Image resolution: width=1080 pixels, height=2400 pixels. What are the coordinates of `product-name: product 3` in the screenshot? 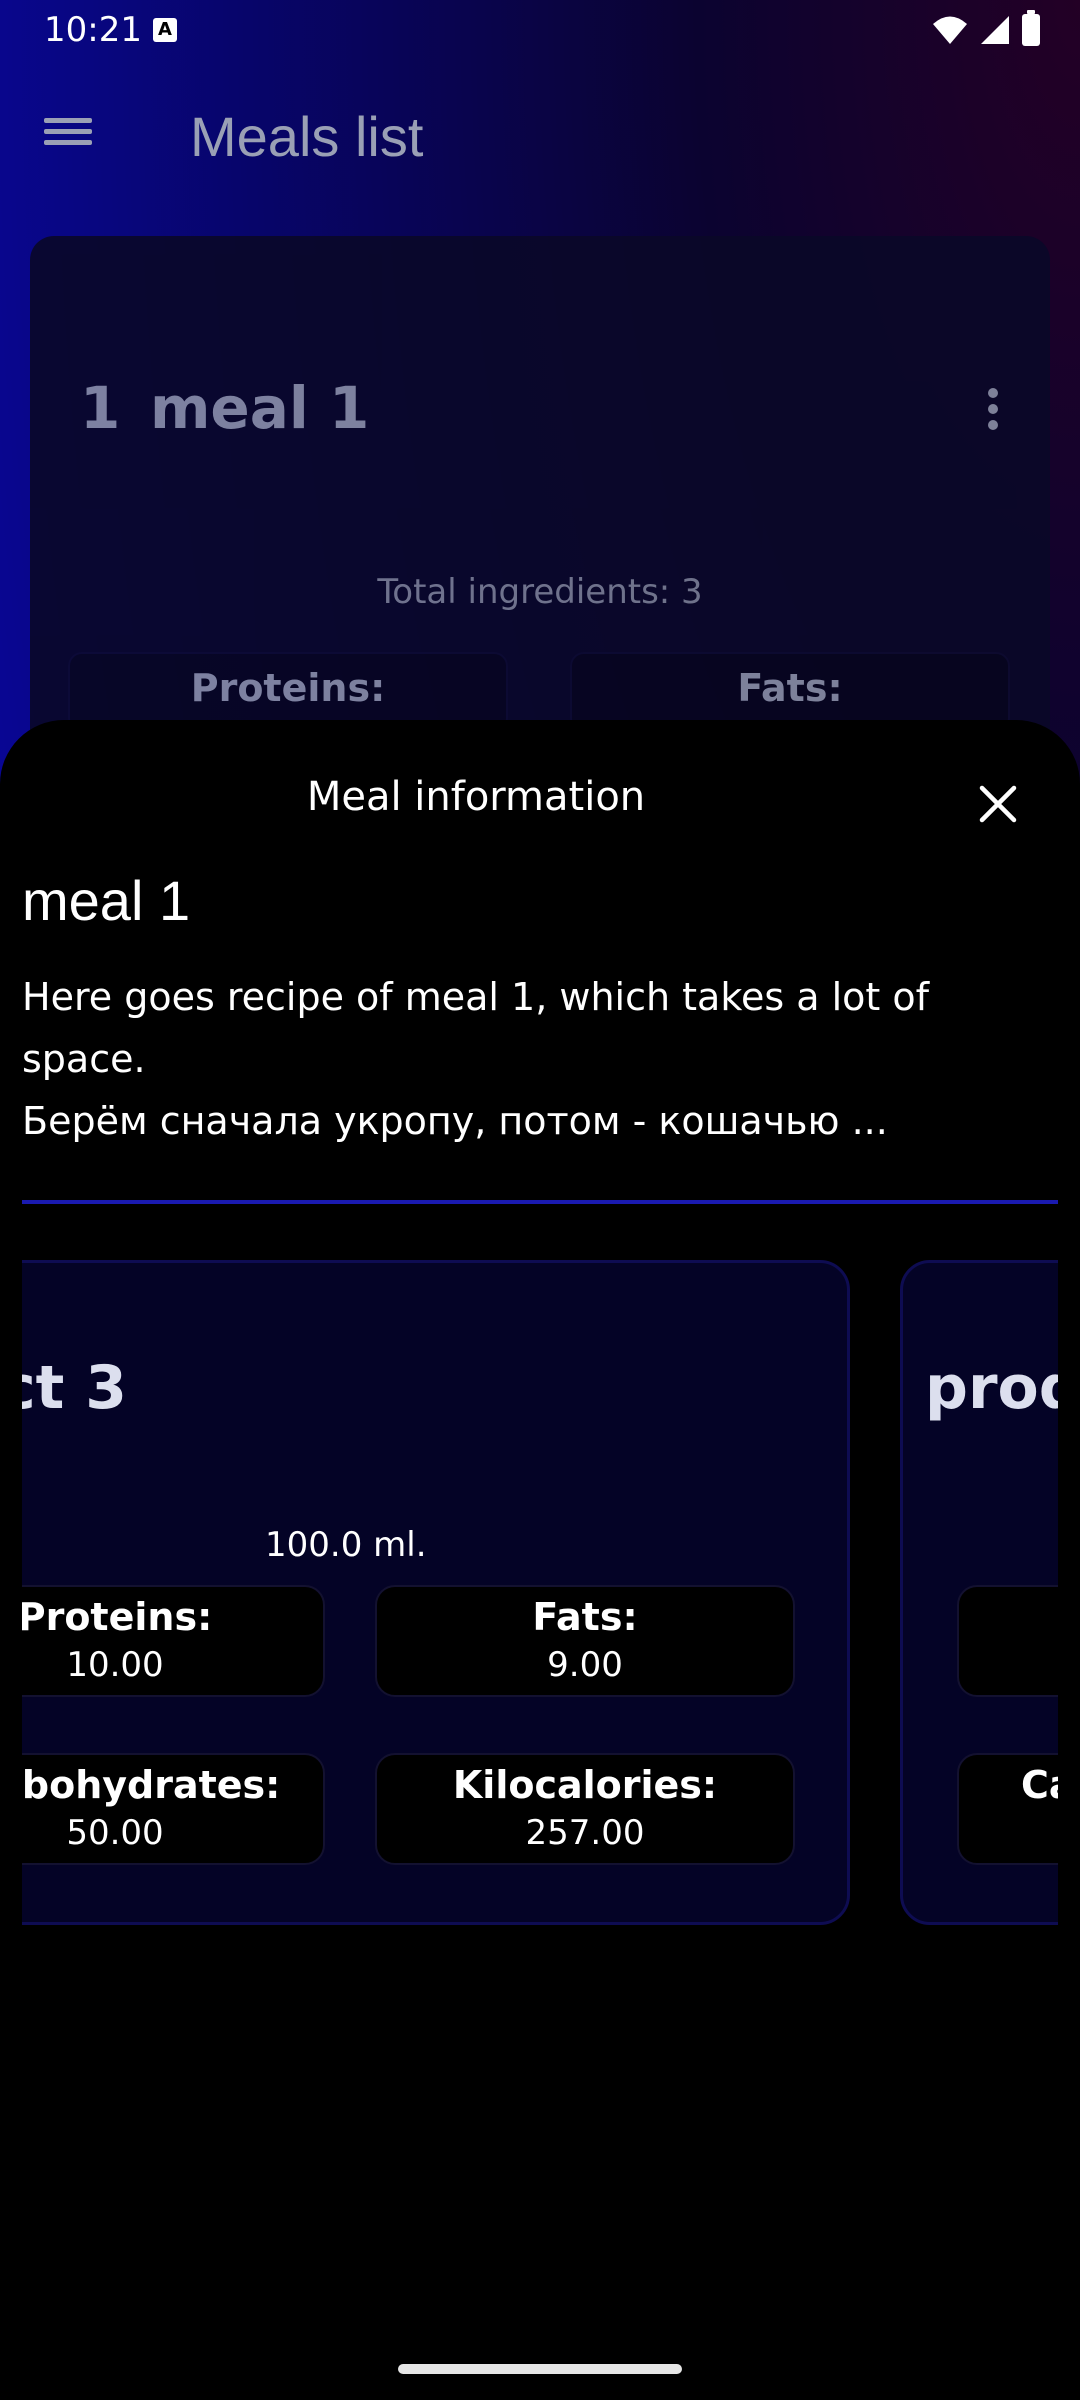 It's located at (74, 1388).